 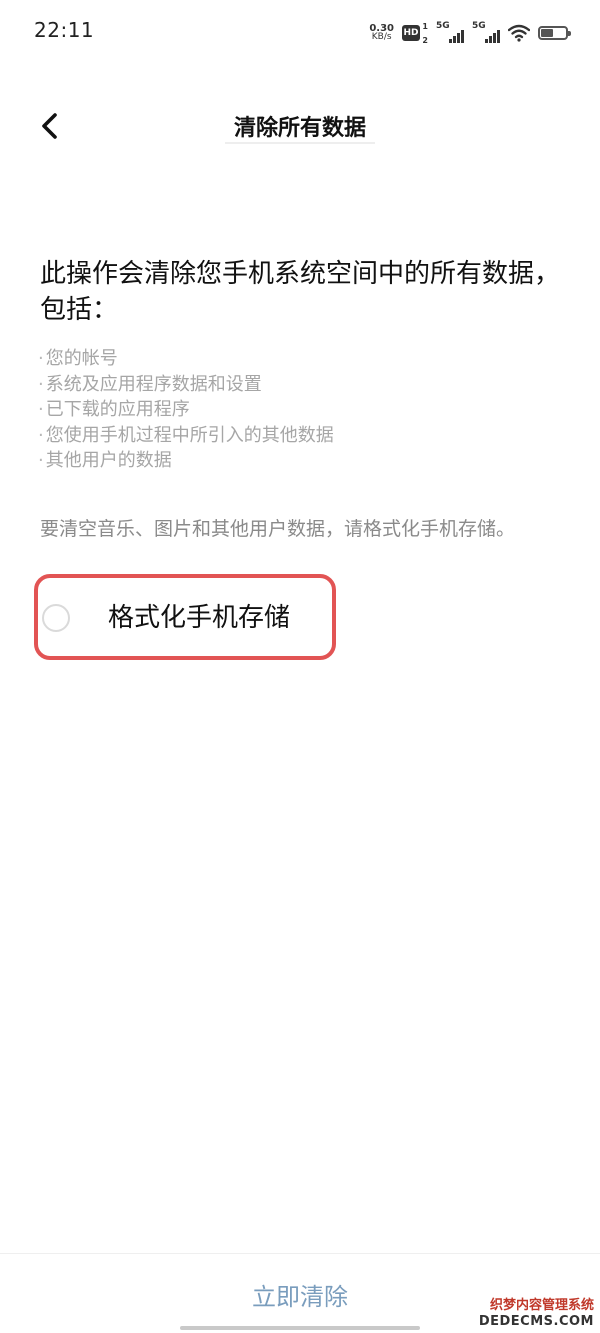 I want to click on main-description: 此操作会清除您手机系统空间中的所有数据，包括：, so click(x=300, y=292).